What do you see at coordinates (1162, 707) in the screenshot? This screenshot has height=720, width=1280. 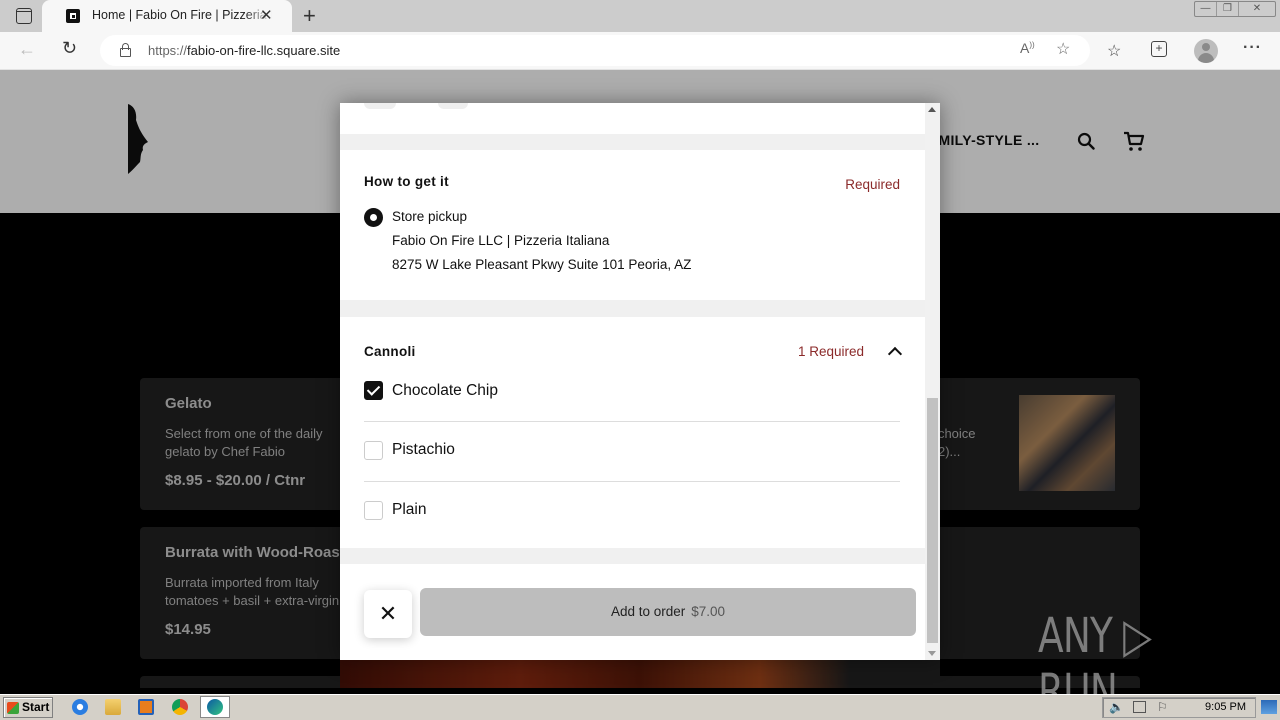 I see `flag-icon: ⚐` at bounding box center [1162, 707].